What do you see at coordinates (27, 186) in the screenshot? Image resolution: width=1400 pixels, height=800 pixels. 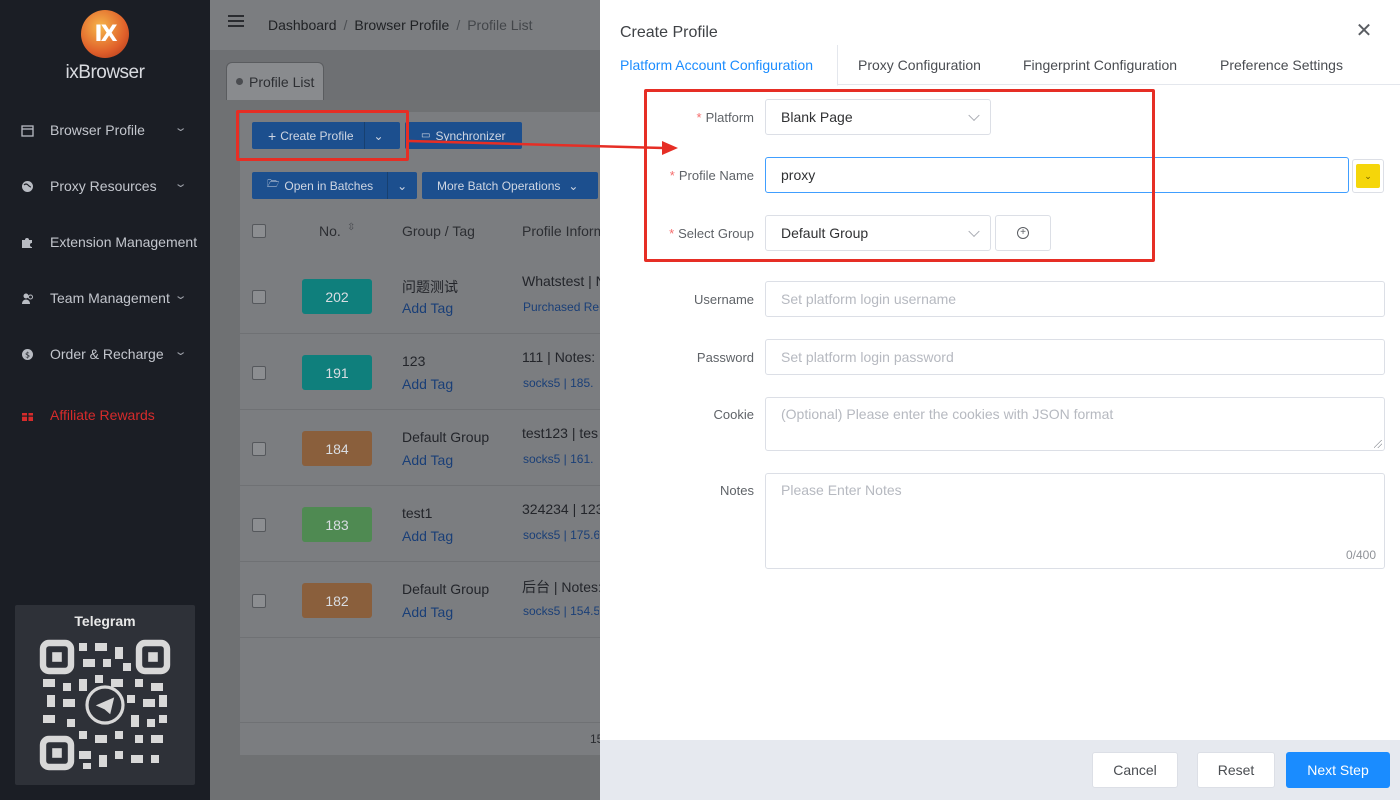 I see `globe-icon` at bounding box center [27, 186].